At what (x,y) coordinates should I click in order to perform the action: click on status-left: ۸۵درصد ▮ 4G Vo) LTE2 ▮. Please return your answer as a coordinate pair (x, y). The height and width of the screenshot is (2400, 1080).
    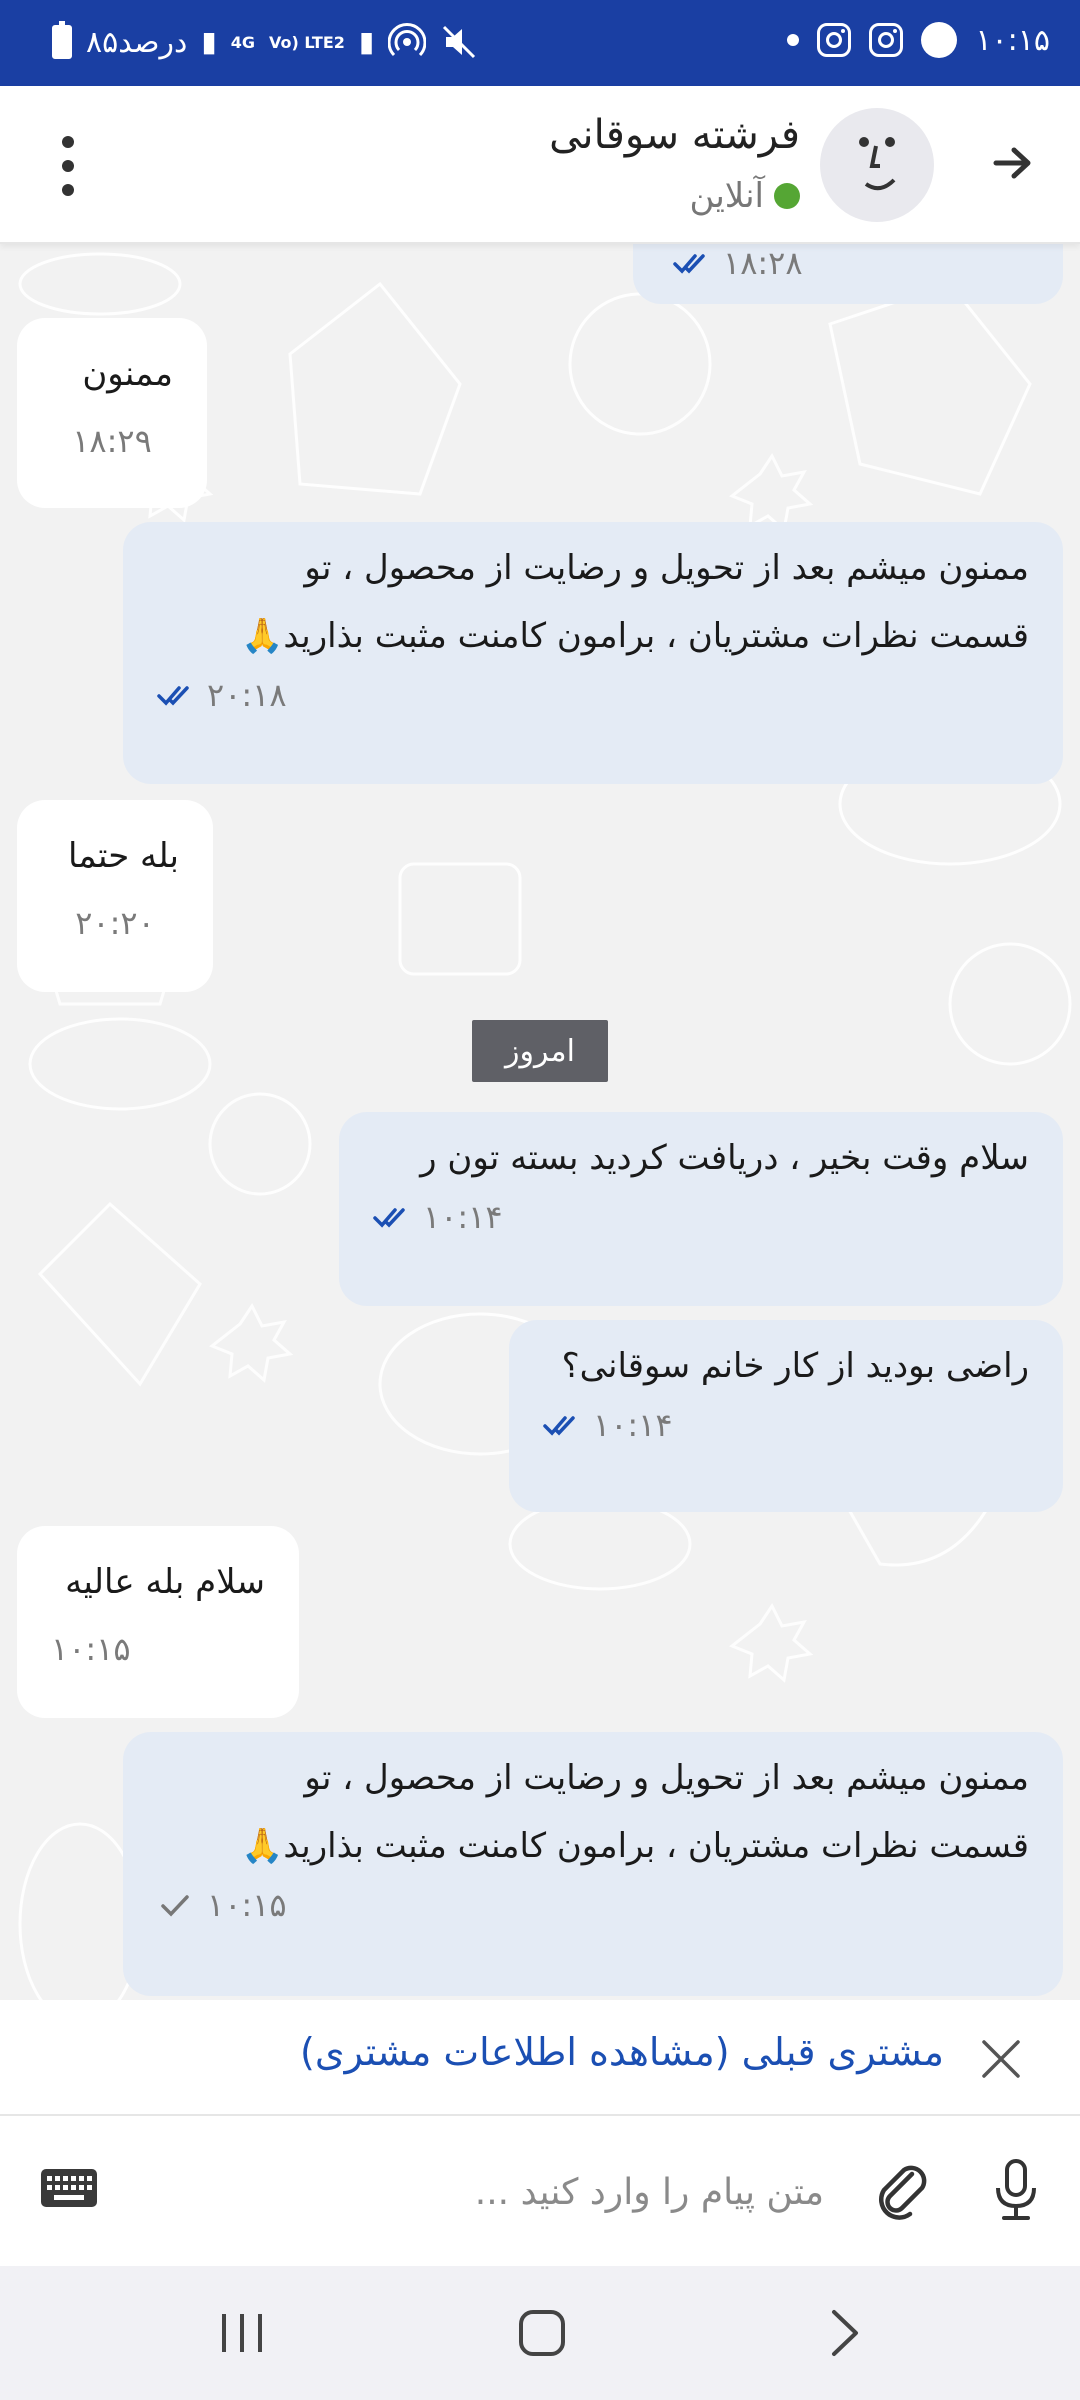
    Looking at the image, I should click on (265, 41).